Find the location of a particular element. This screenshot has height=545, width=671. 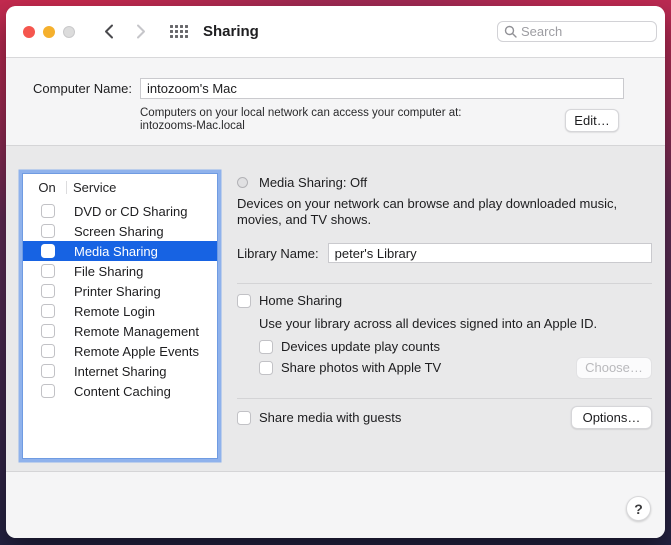

chevron-right-icon is located at coordinates (141, 31).